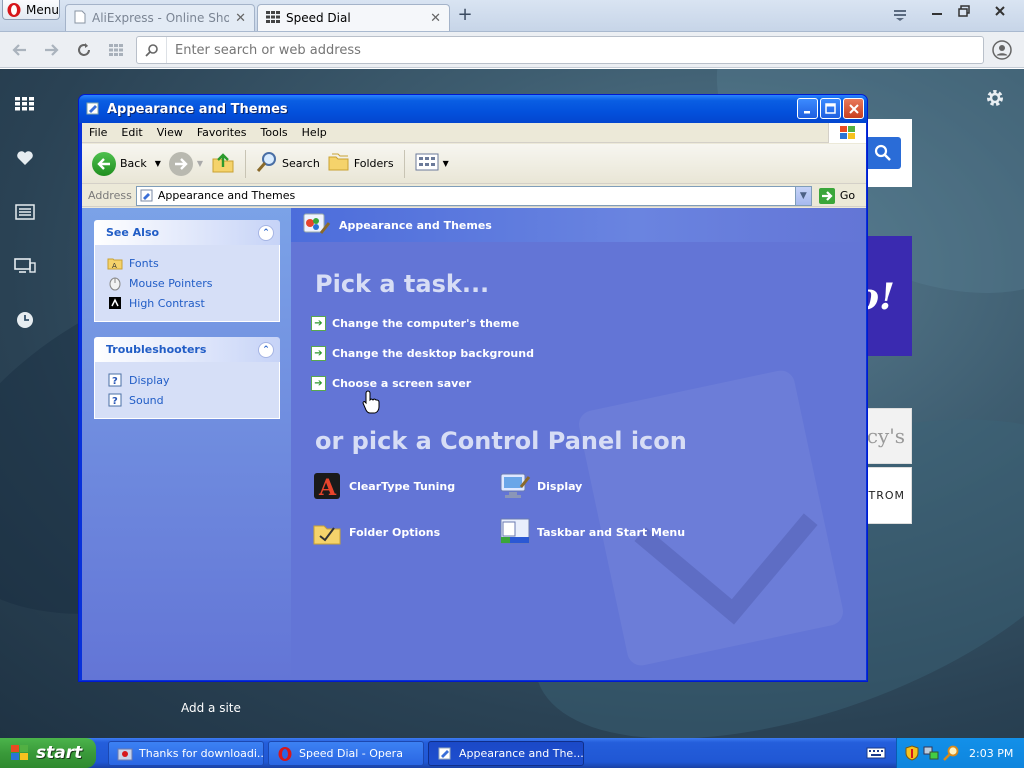 Image resolution: width=1024 pixels, height=768 pixels. Describe the element at coordinates (187, 232) in the screenshot. I see `see-also-header: See Also ⌃` at that location.